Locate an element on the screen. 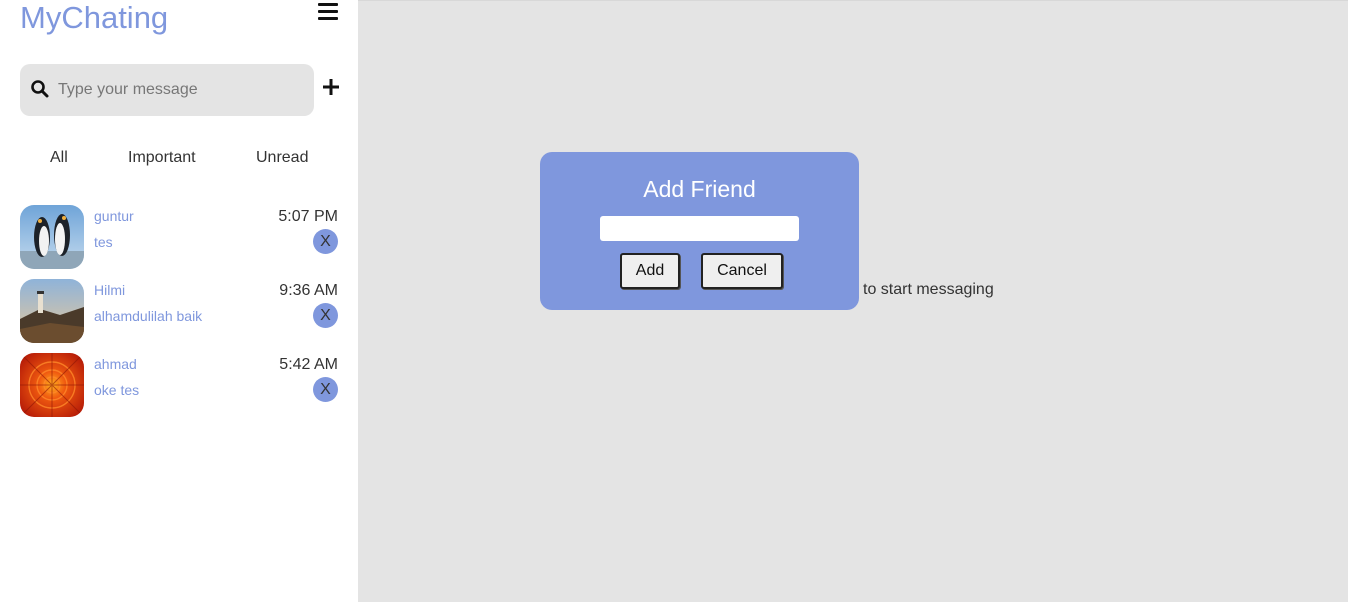 The image size is (1348, 602). chat-last-message: tes is located at coordinates (103, 242).